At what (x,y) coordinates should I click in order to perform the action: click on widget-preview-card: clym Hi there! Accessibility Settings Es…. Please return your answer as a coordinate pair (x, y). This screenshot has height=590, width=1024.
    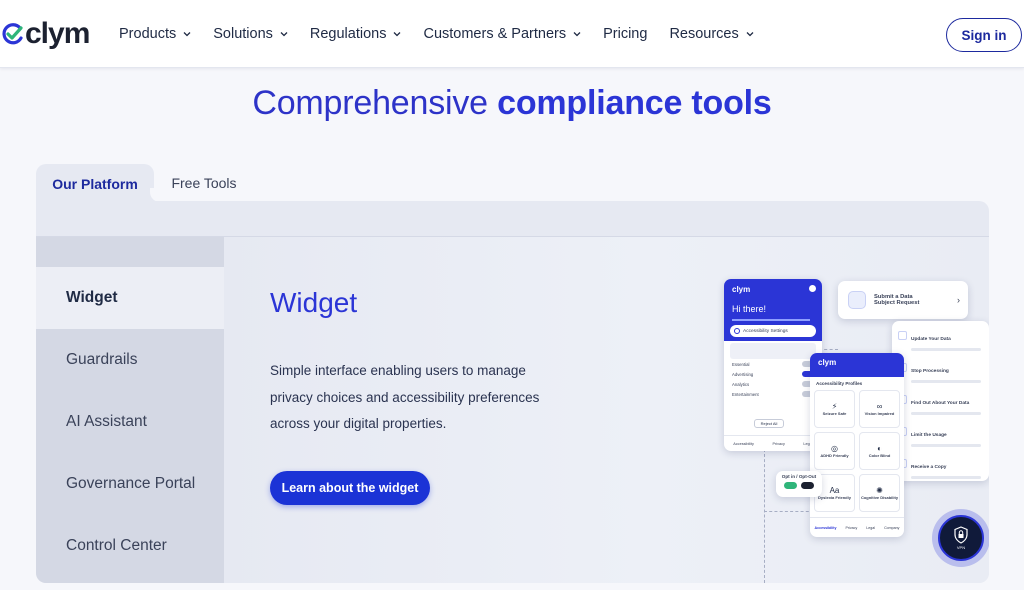
    Looking at the image, I should click on (773, 365).